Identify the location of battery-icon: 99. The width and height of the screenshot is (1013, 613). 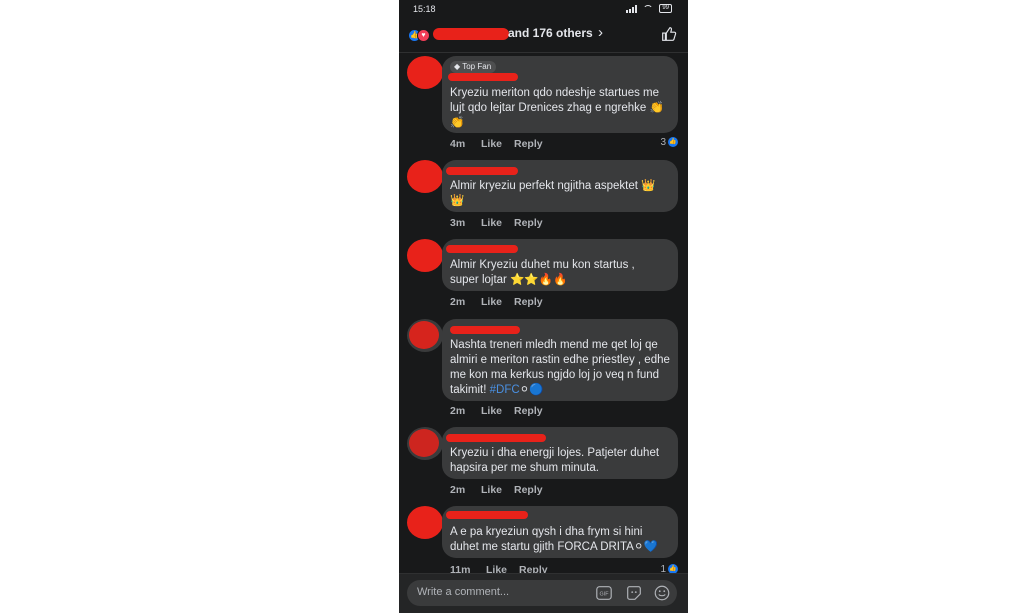
(665, 8).